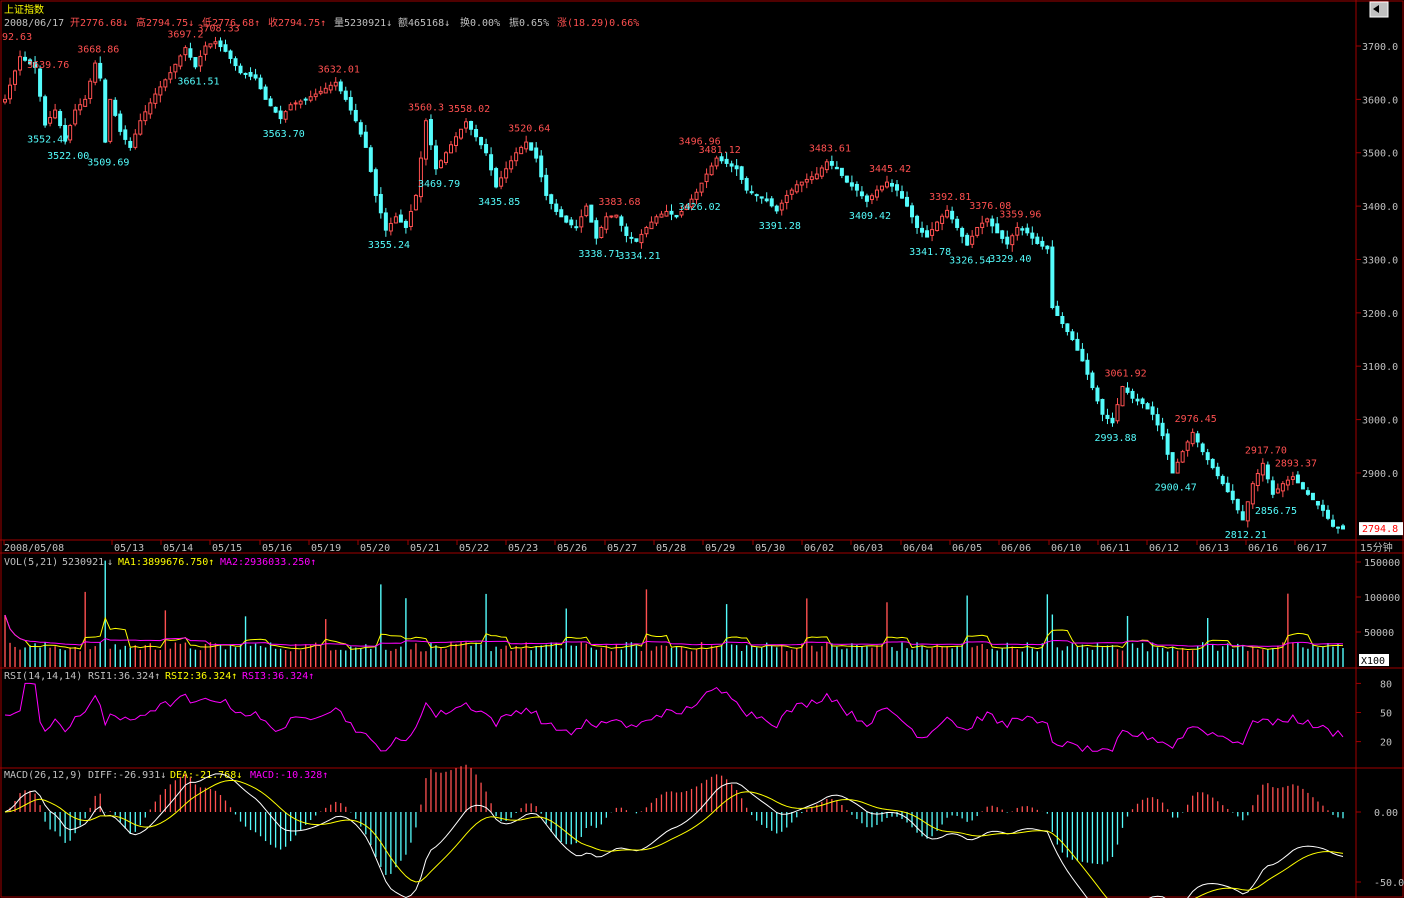 Image resolution: width=1404 pixels, height=898 pixels. What do you see at coordinates (1380, 314) in the screenshot?
I see `price-tick-label: 3200.0` at bounding box center [1380, 314].